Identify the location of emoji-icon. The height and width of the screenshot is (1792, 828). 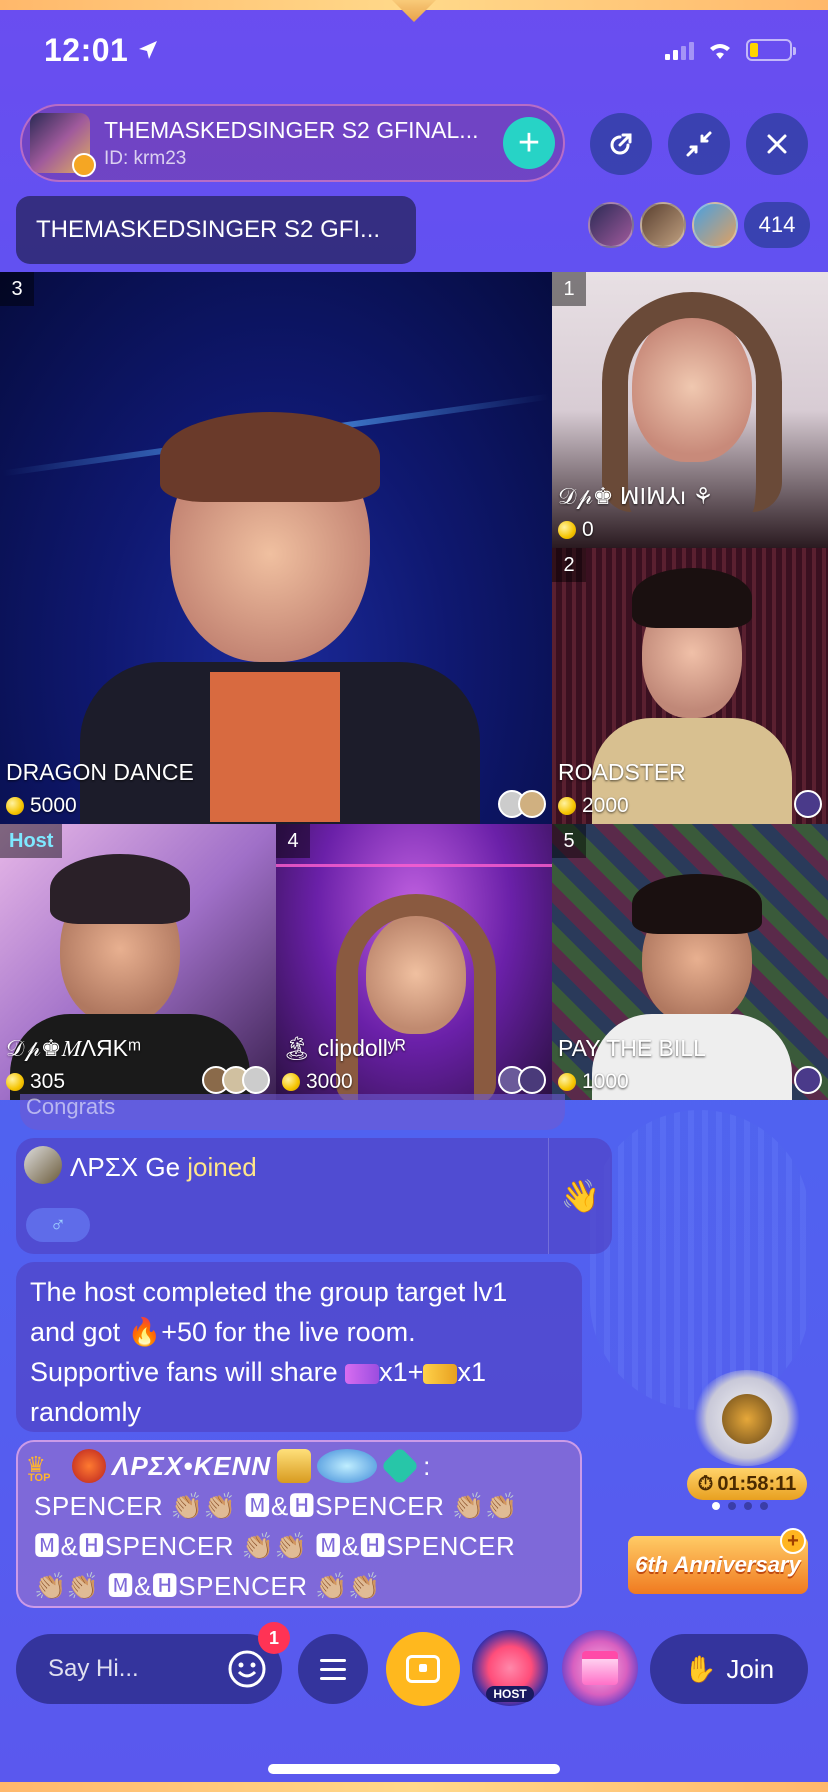
(247, 1669).